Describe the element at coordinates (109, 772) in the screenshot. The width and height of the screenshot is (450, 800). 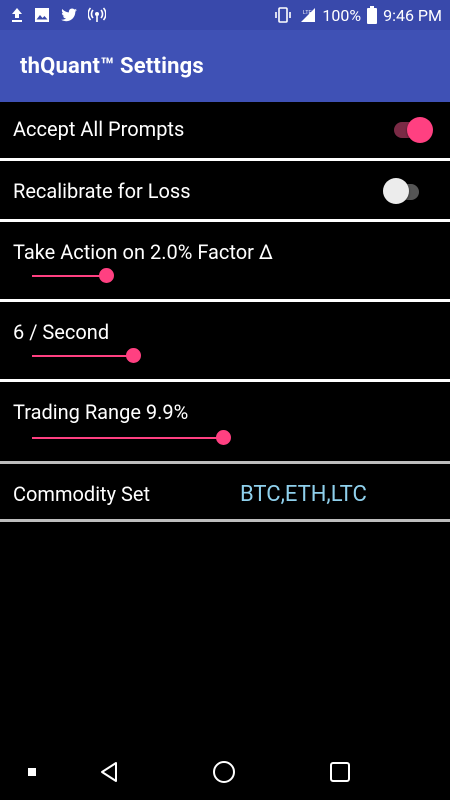
I see `back-icon` at that location.